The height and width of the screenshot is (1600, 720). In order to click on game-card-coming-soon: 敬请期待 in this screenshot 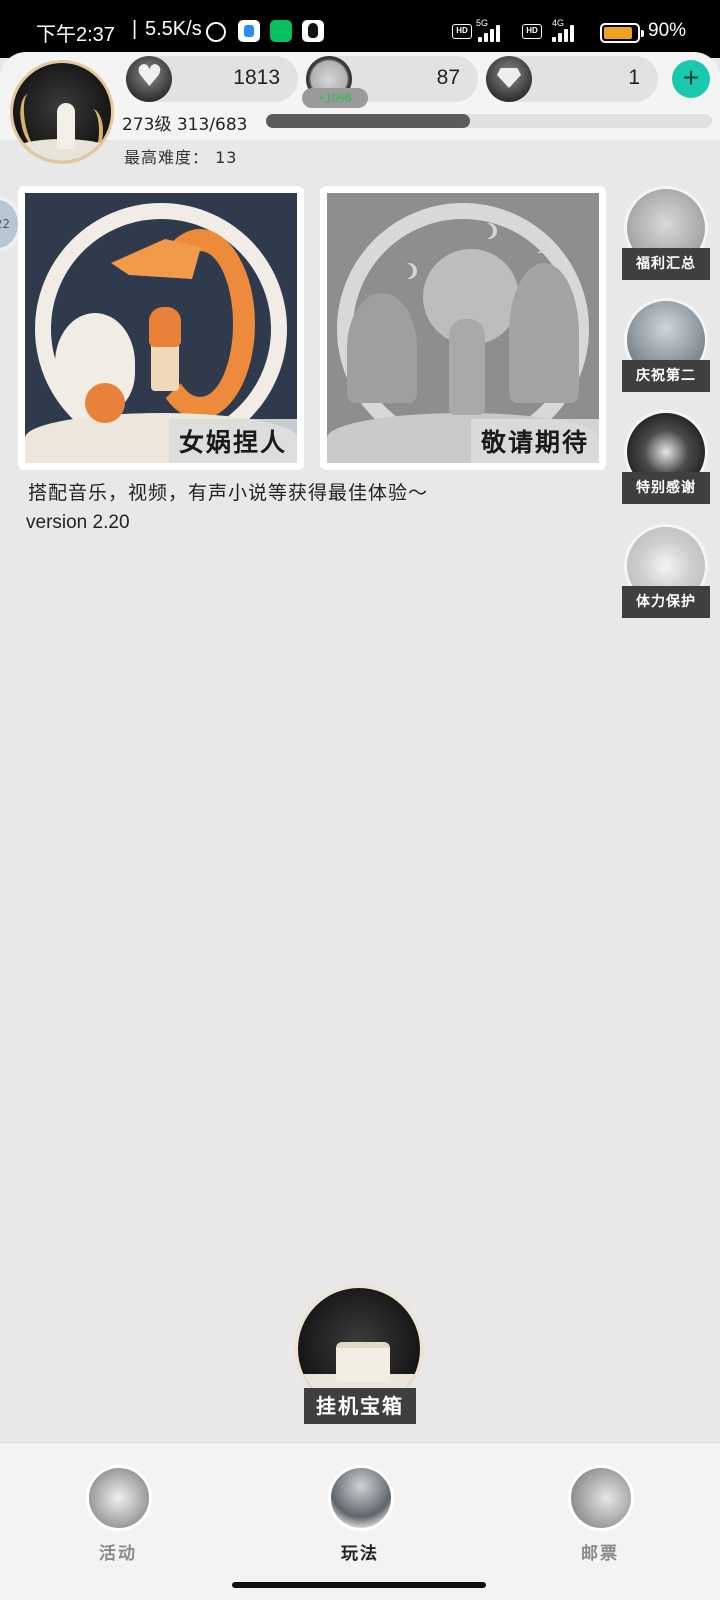, I will do `click(463, 328)`.